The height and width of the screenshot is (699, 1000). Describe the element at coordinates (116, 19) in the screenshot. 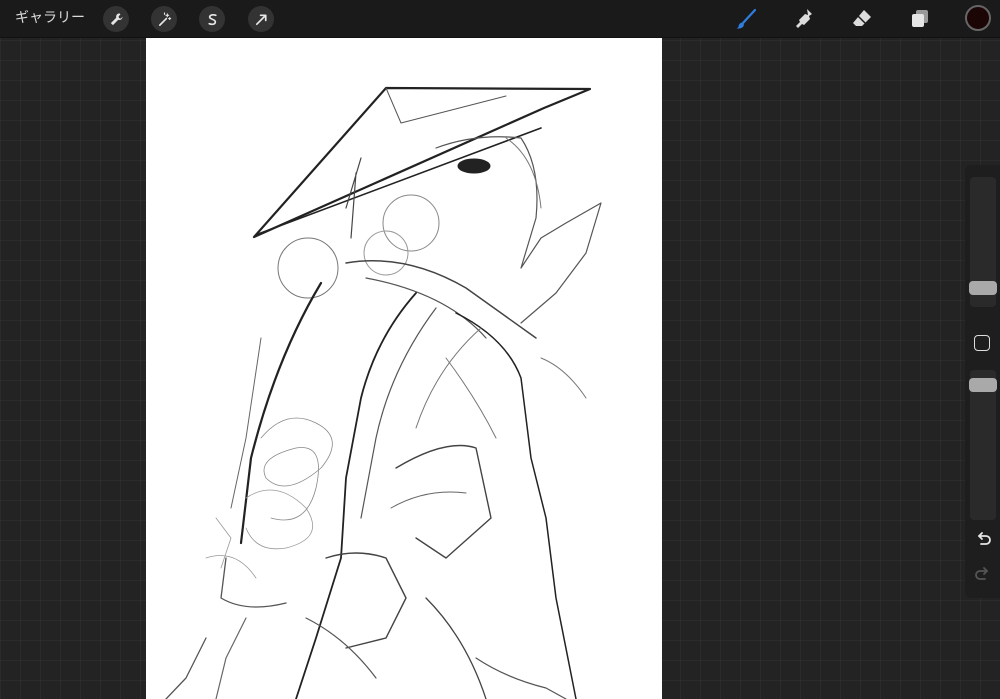

I see `wrench-icon` at that location.